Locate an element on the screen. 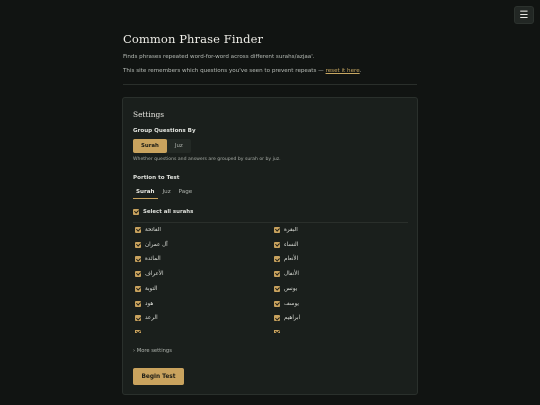  select-all-surahs: Select all surahs is located at coordinates (163, 212).